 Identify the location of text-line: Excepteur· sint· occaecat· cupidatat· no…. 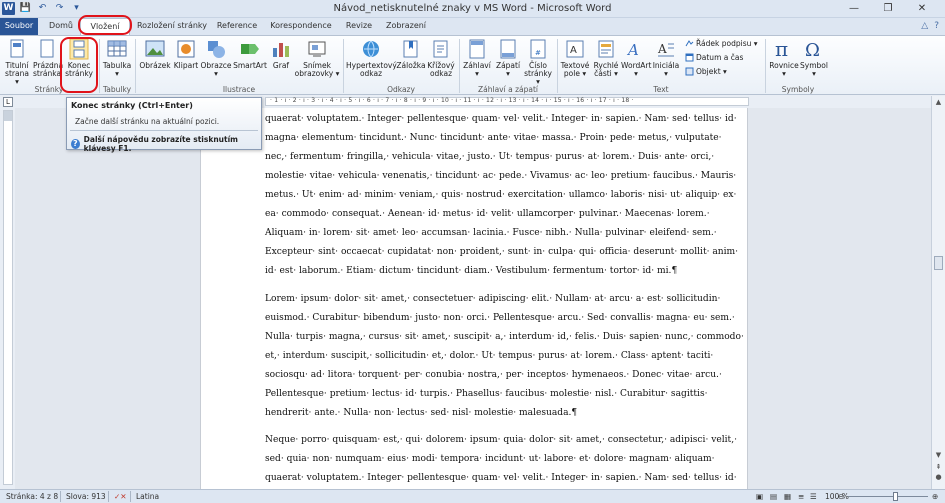
(502, 252).